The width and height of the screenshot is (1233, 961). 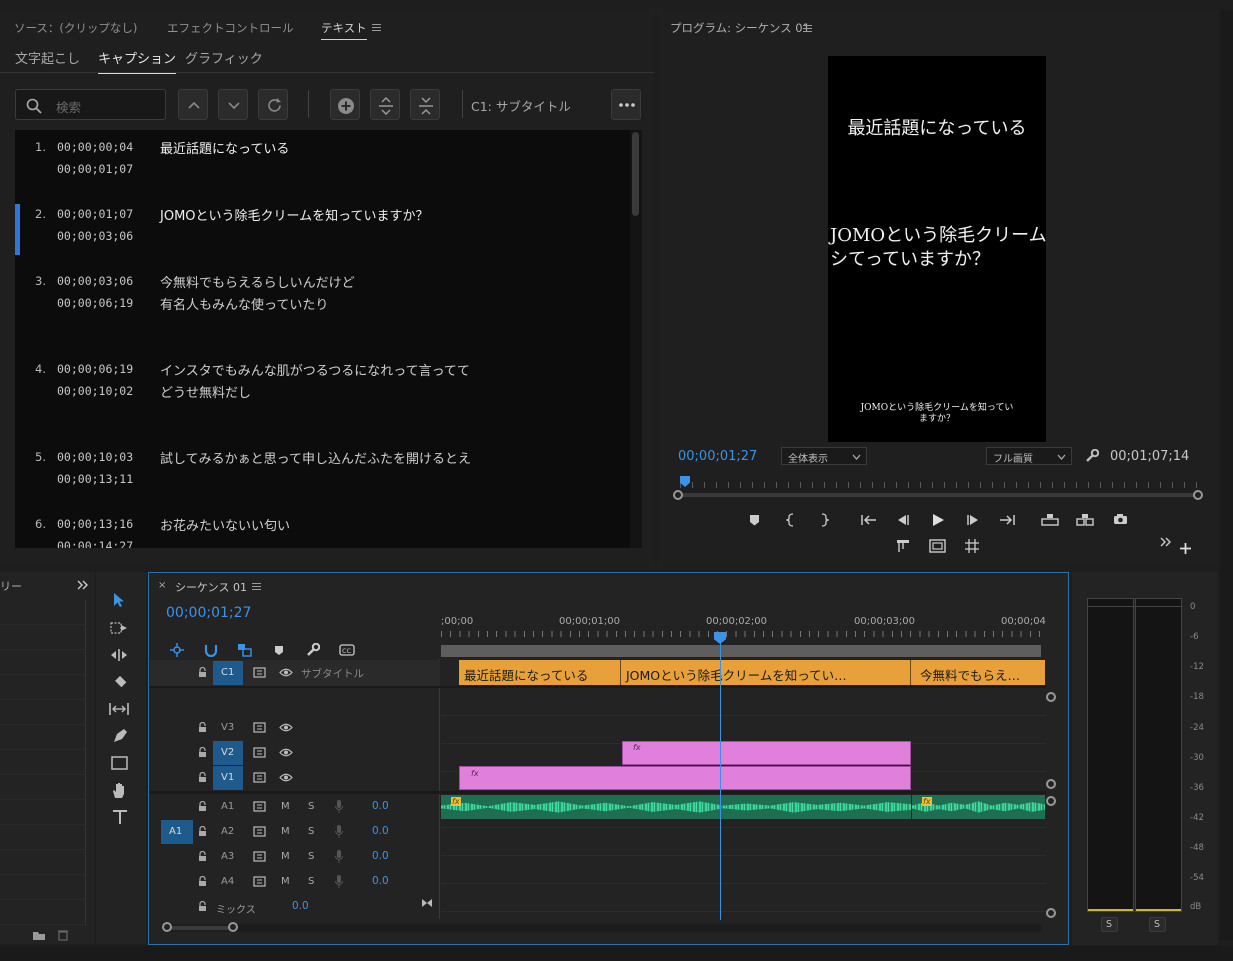 I want to click on zoom-scroll-thumb, so click(x=200, y=928).